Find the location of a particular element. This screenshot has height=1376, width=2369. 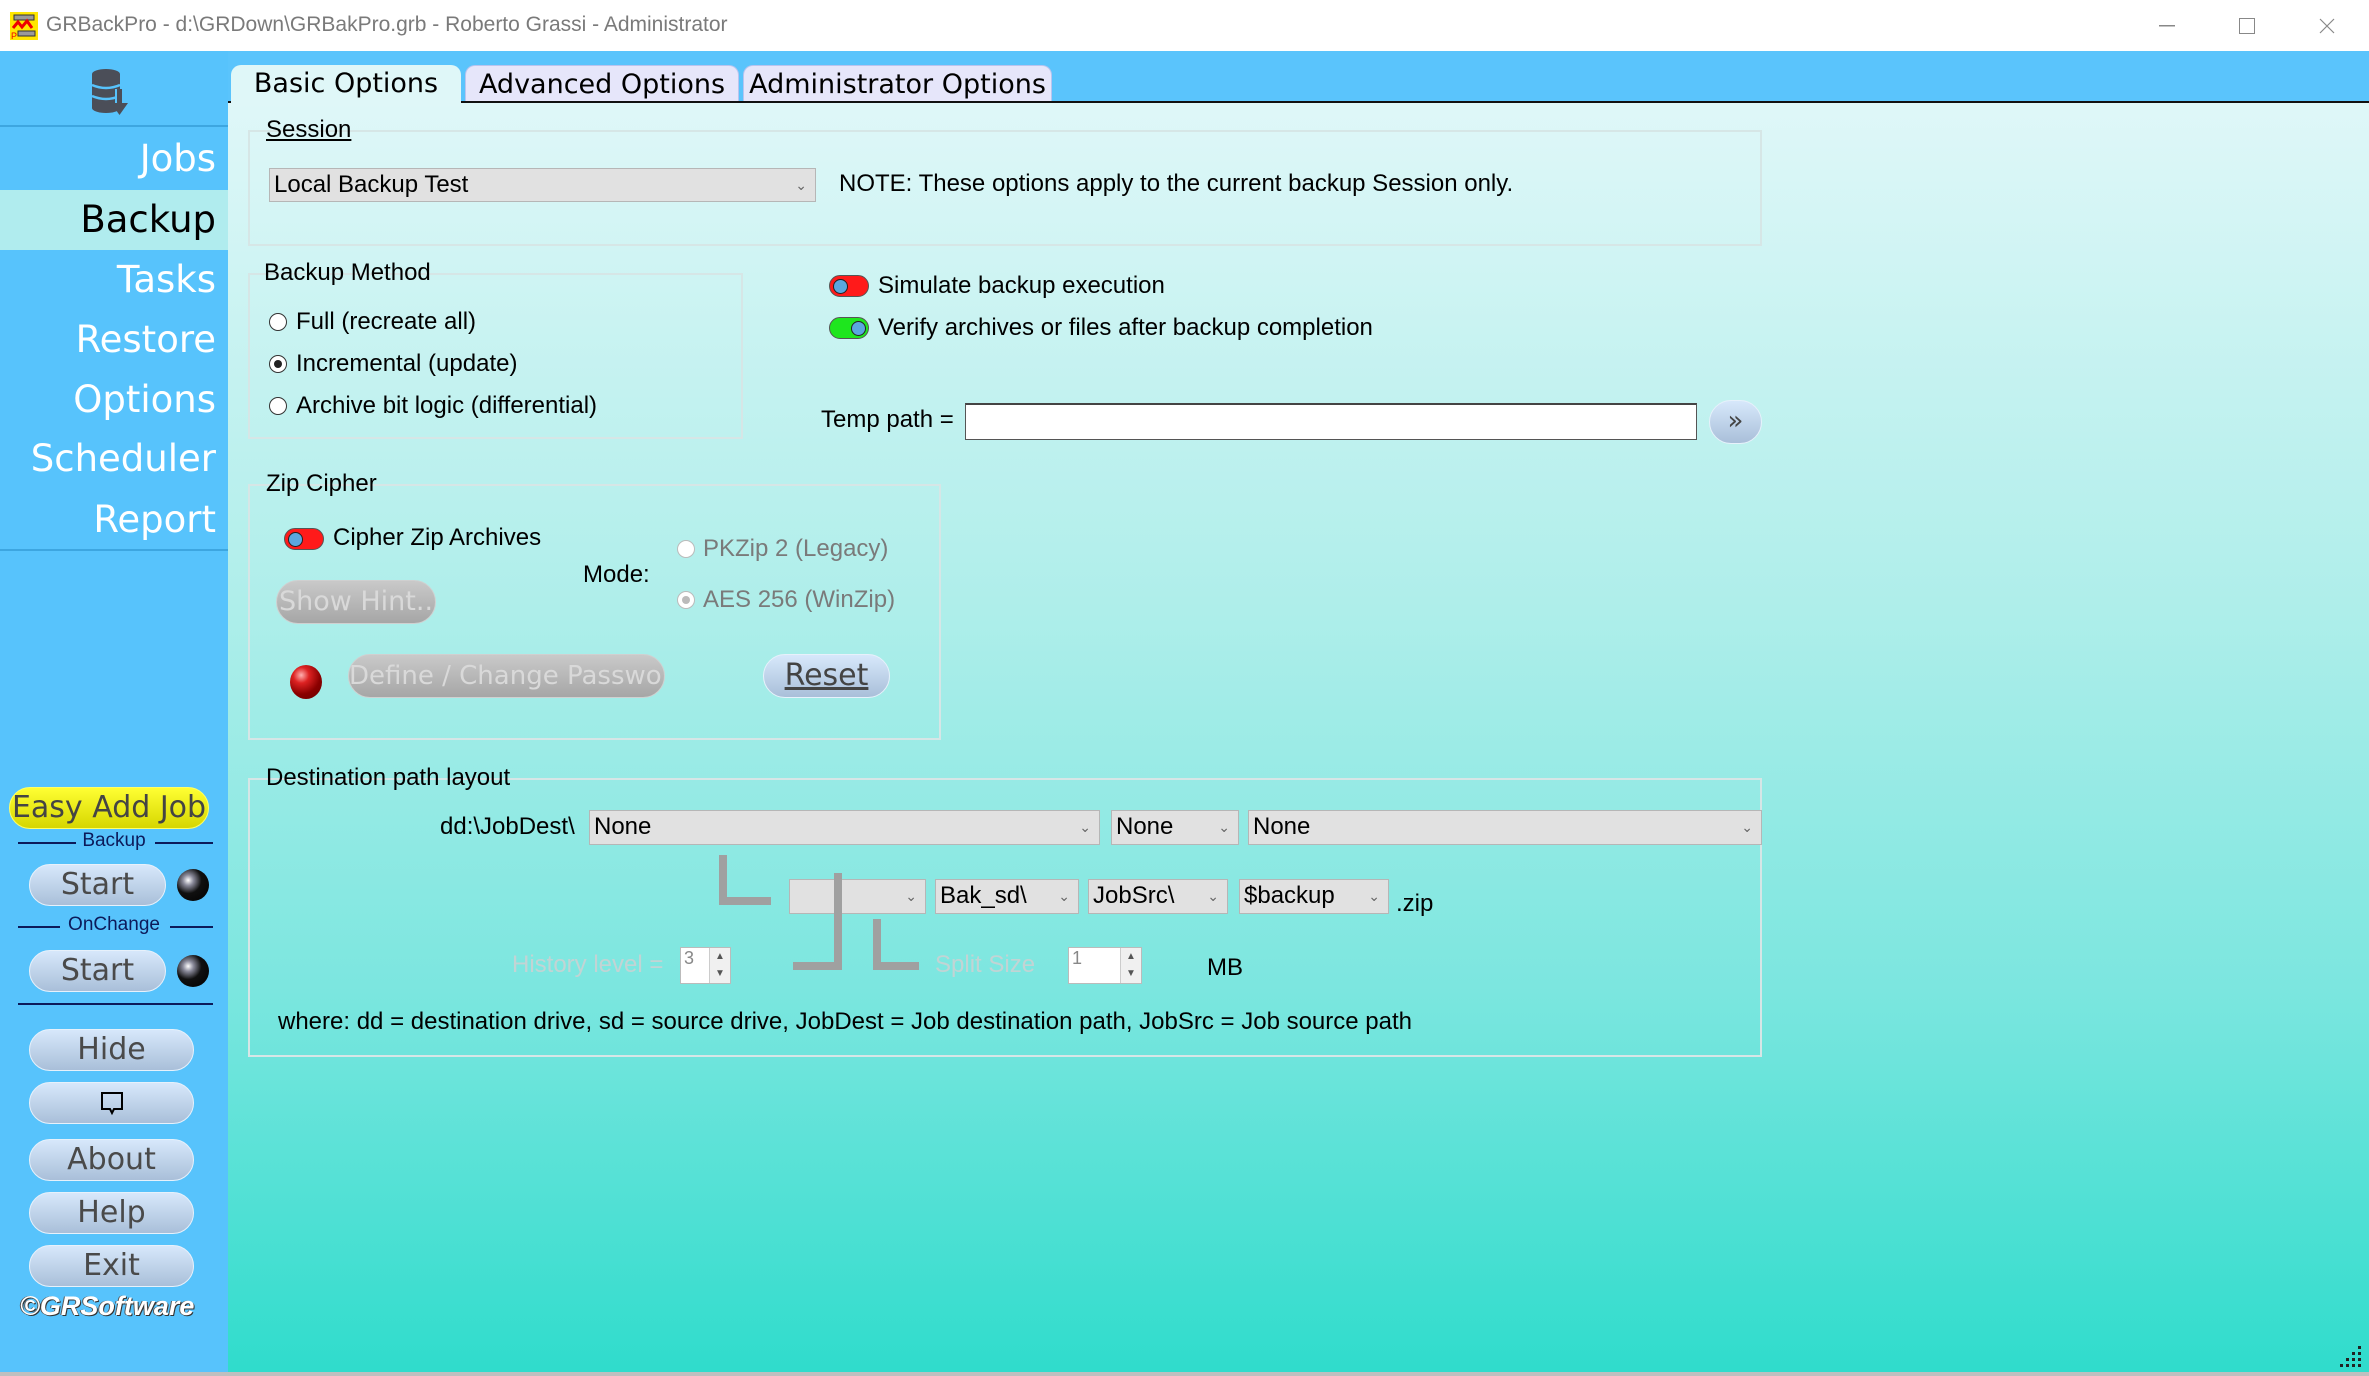

radio-full is located at coordinates (278, 322).